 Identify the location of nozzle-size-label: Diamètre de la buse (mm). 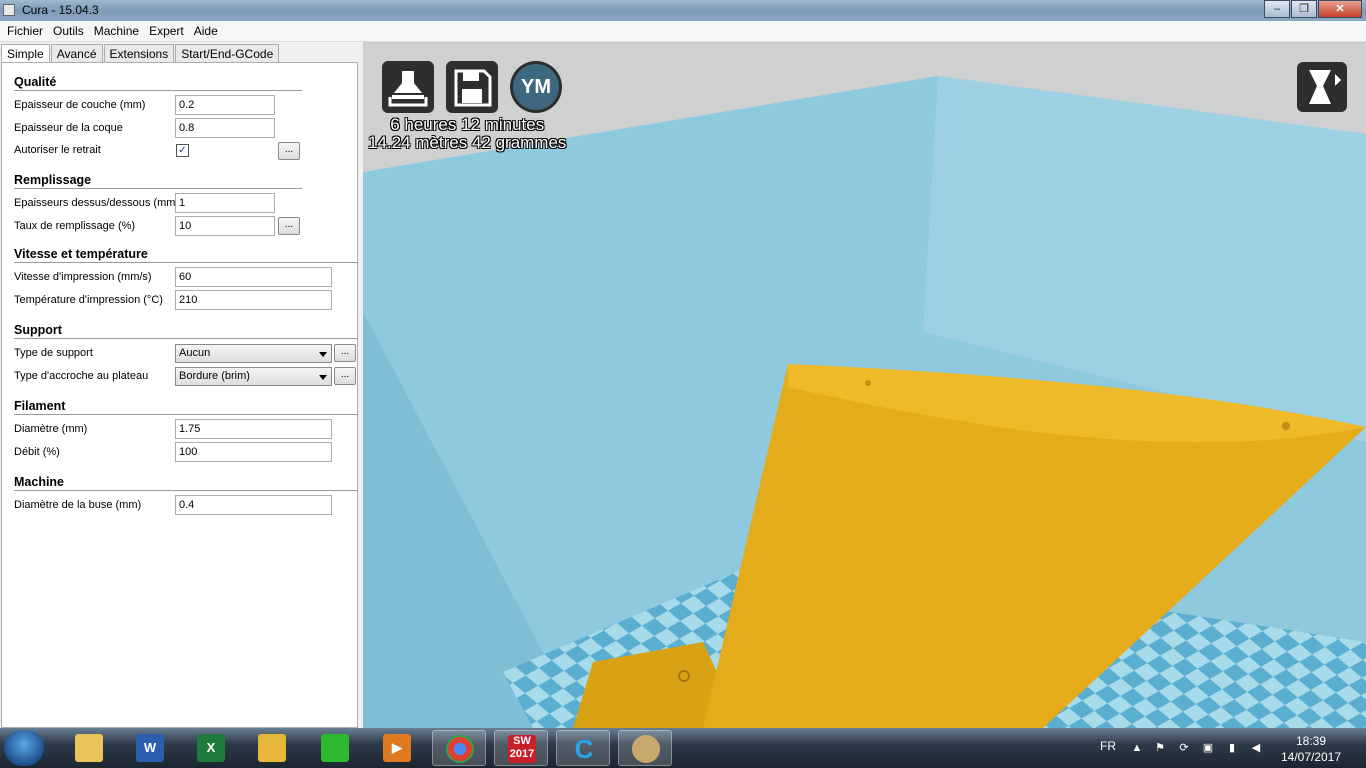
(78, 505).